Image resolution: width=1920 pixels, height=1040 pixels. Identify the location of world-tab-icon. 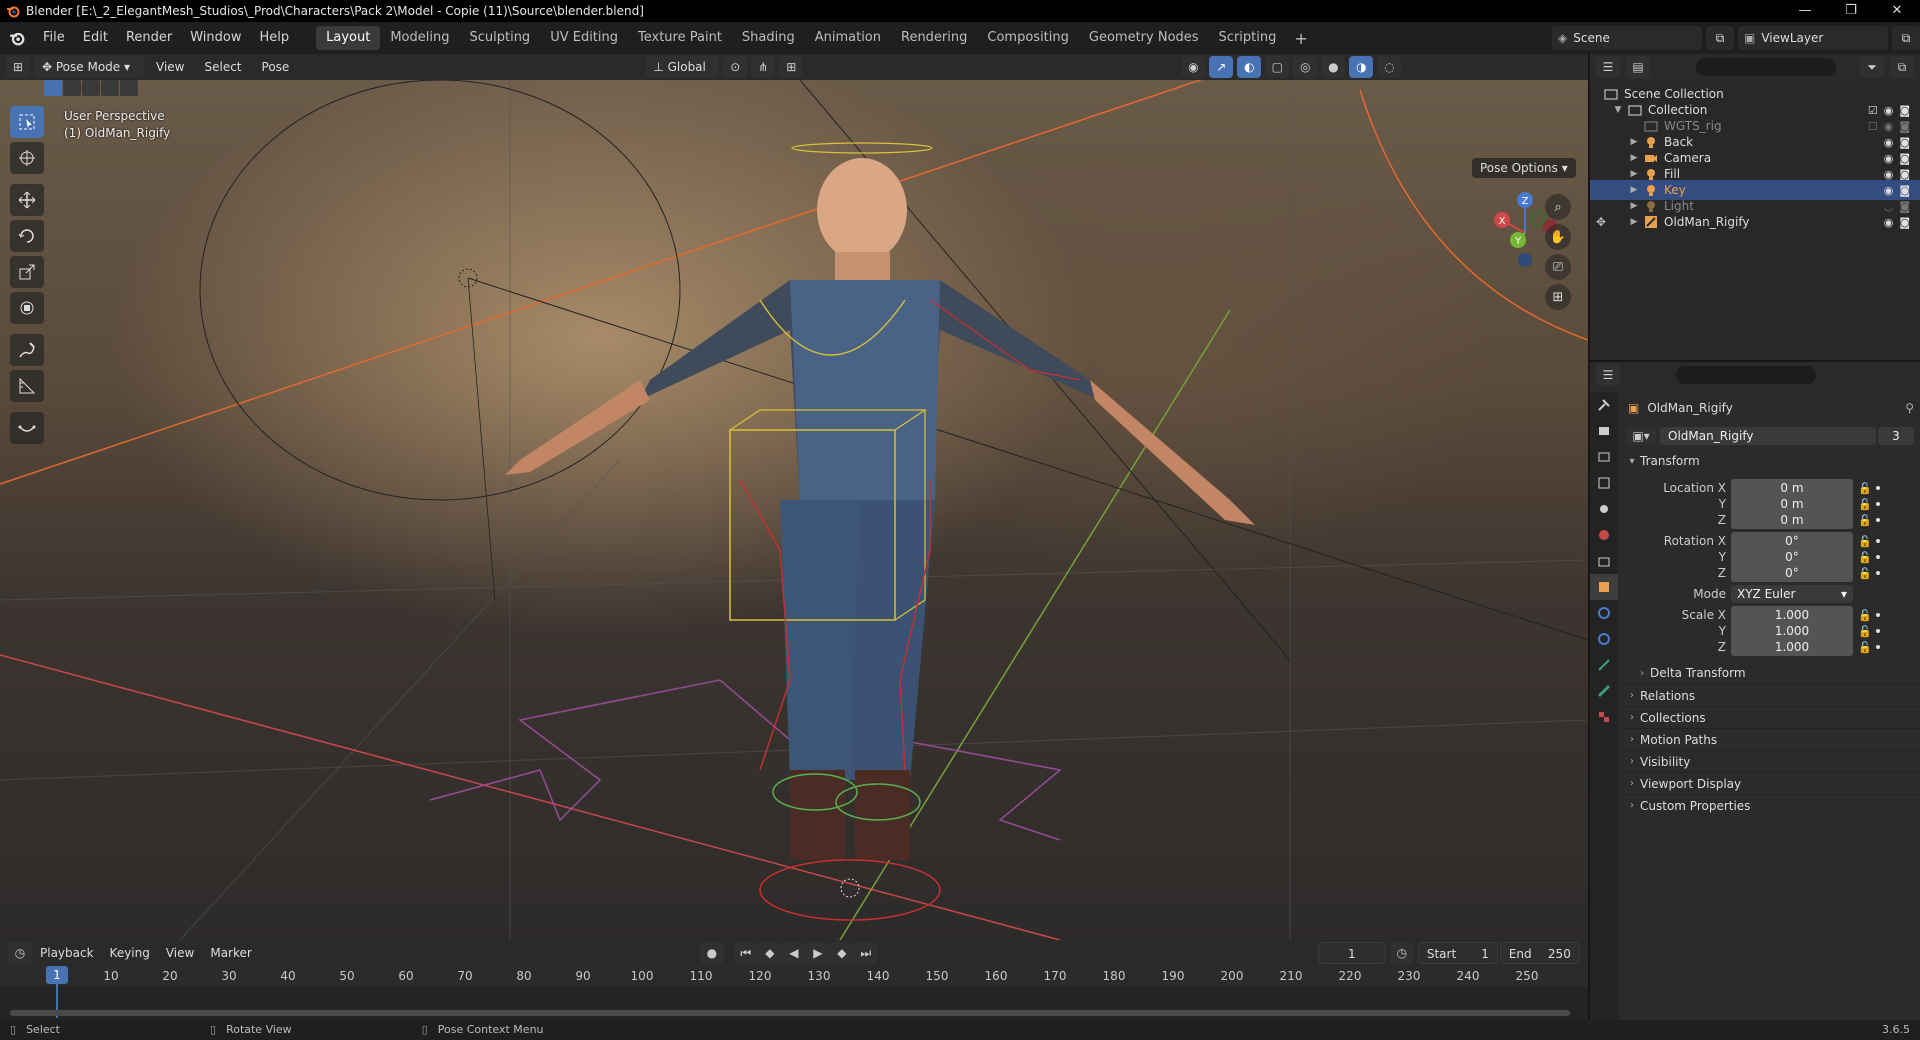
(1604, 535).